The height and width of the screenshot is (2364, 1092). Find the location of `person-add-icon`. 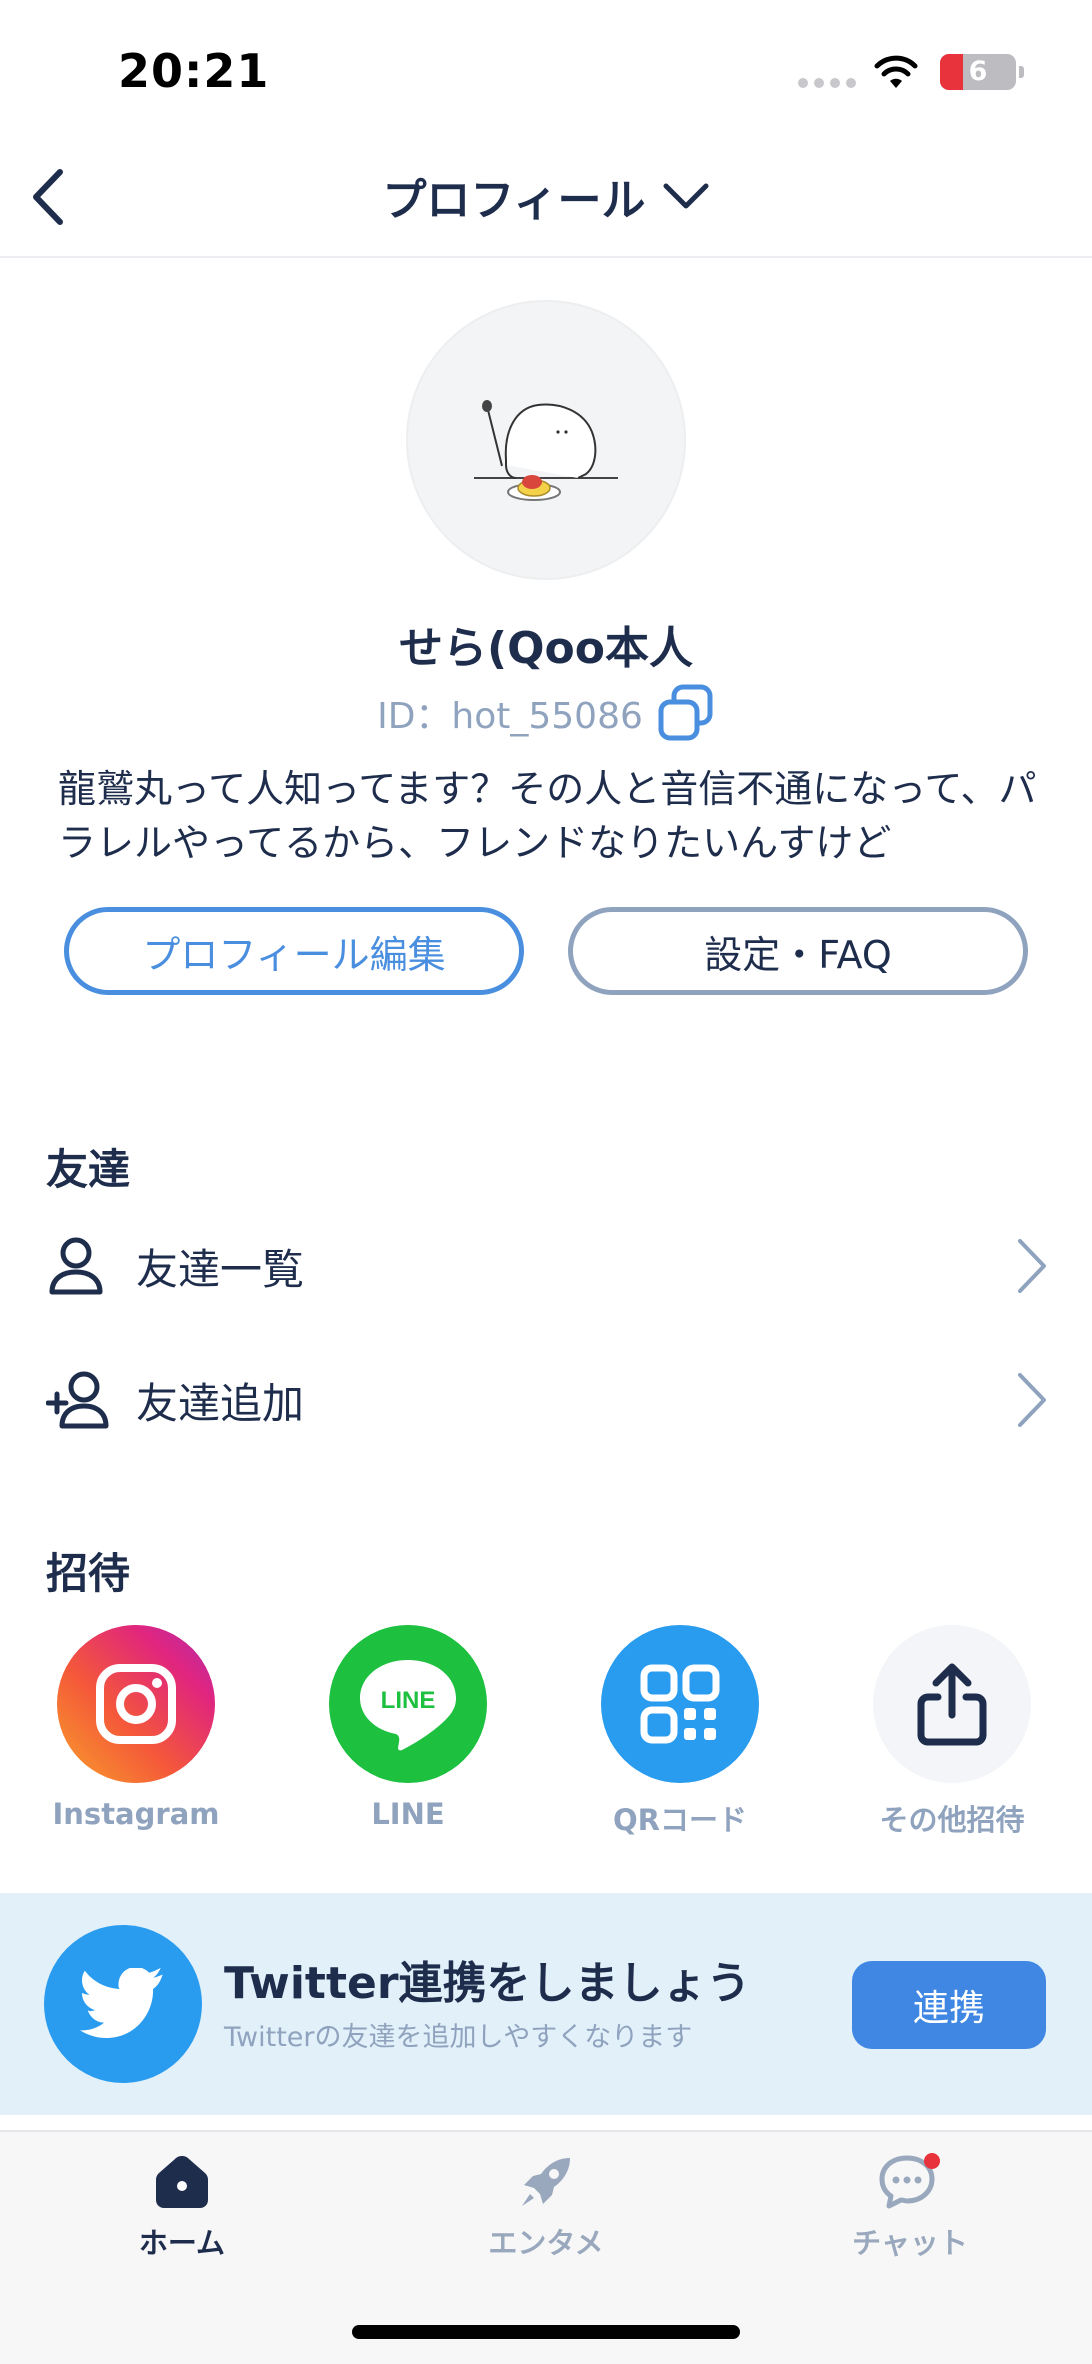

person-add-icon is located at coordinates (77, 1400).